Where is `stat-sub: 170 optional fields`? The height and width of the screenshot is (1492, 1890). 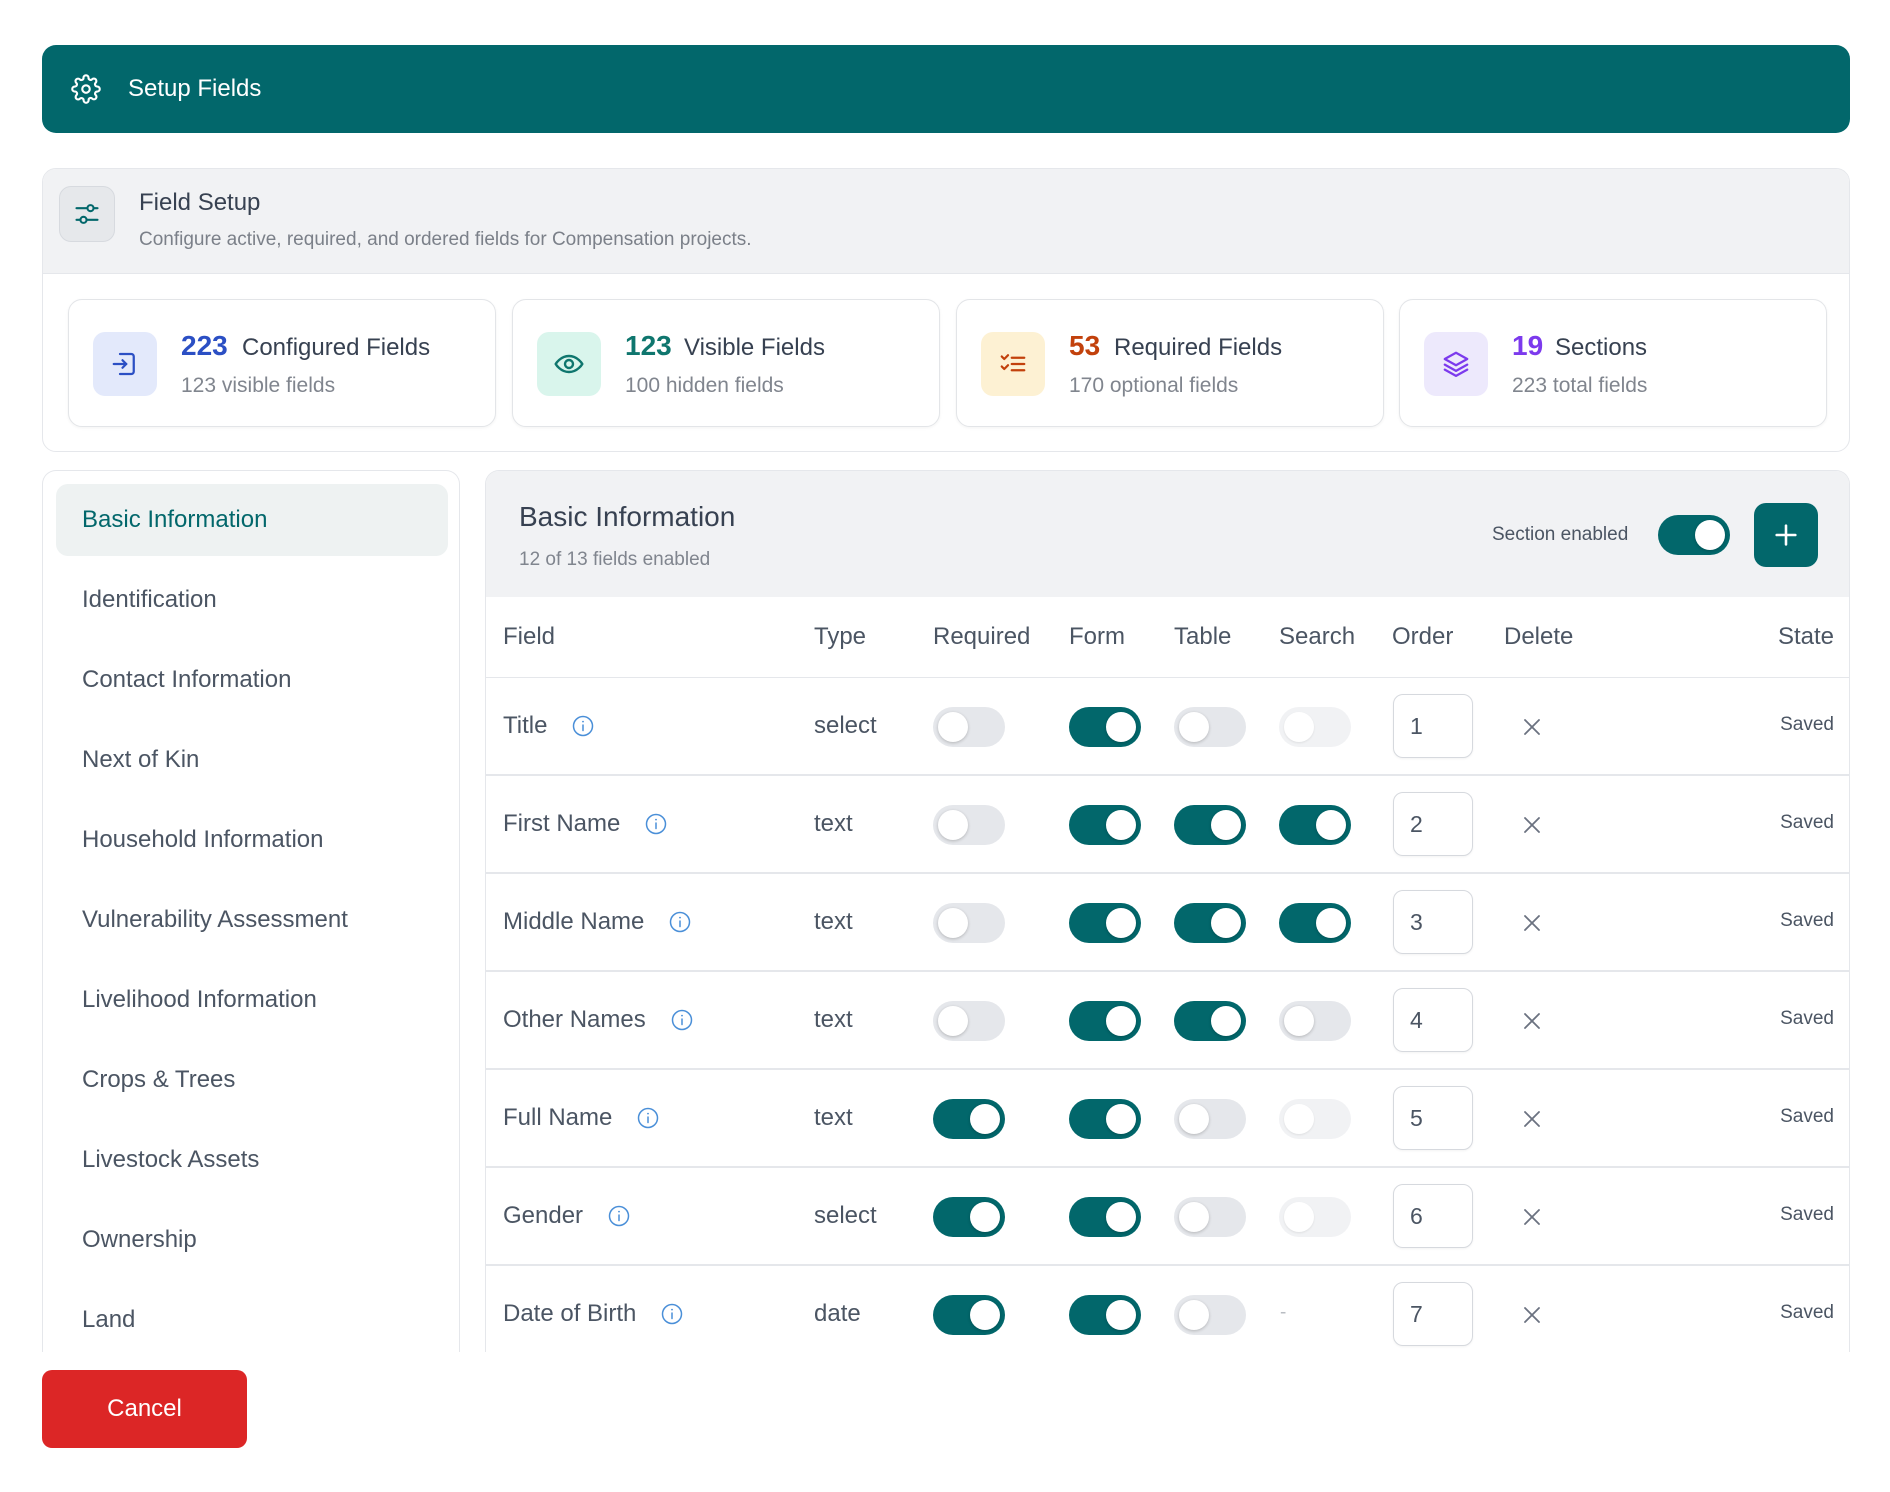 stat-sub: 170 optional fields is located at coordinates (1154, 385).